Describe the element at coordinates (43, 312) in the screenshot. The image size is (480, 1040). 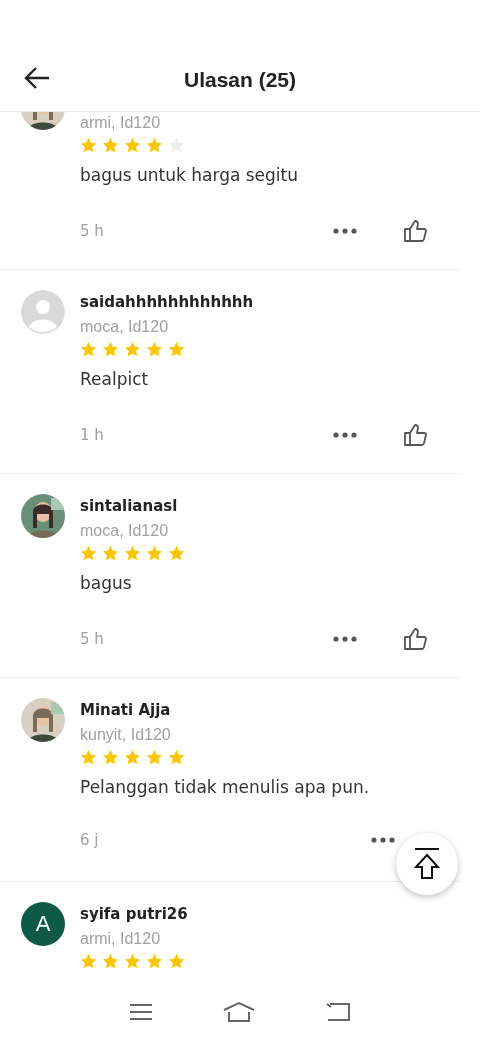
I see `default-avatar-icon` at that location.